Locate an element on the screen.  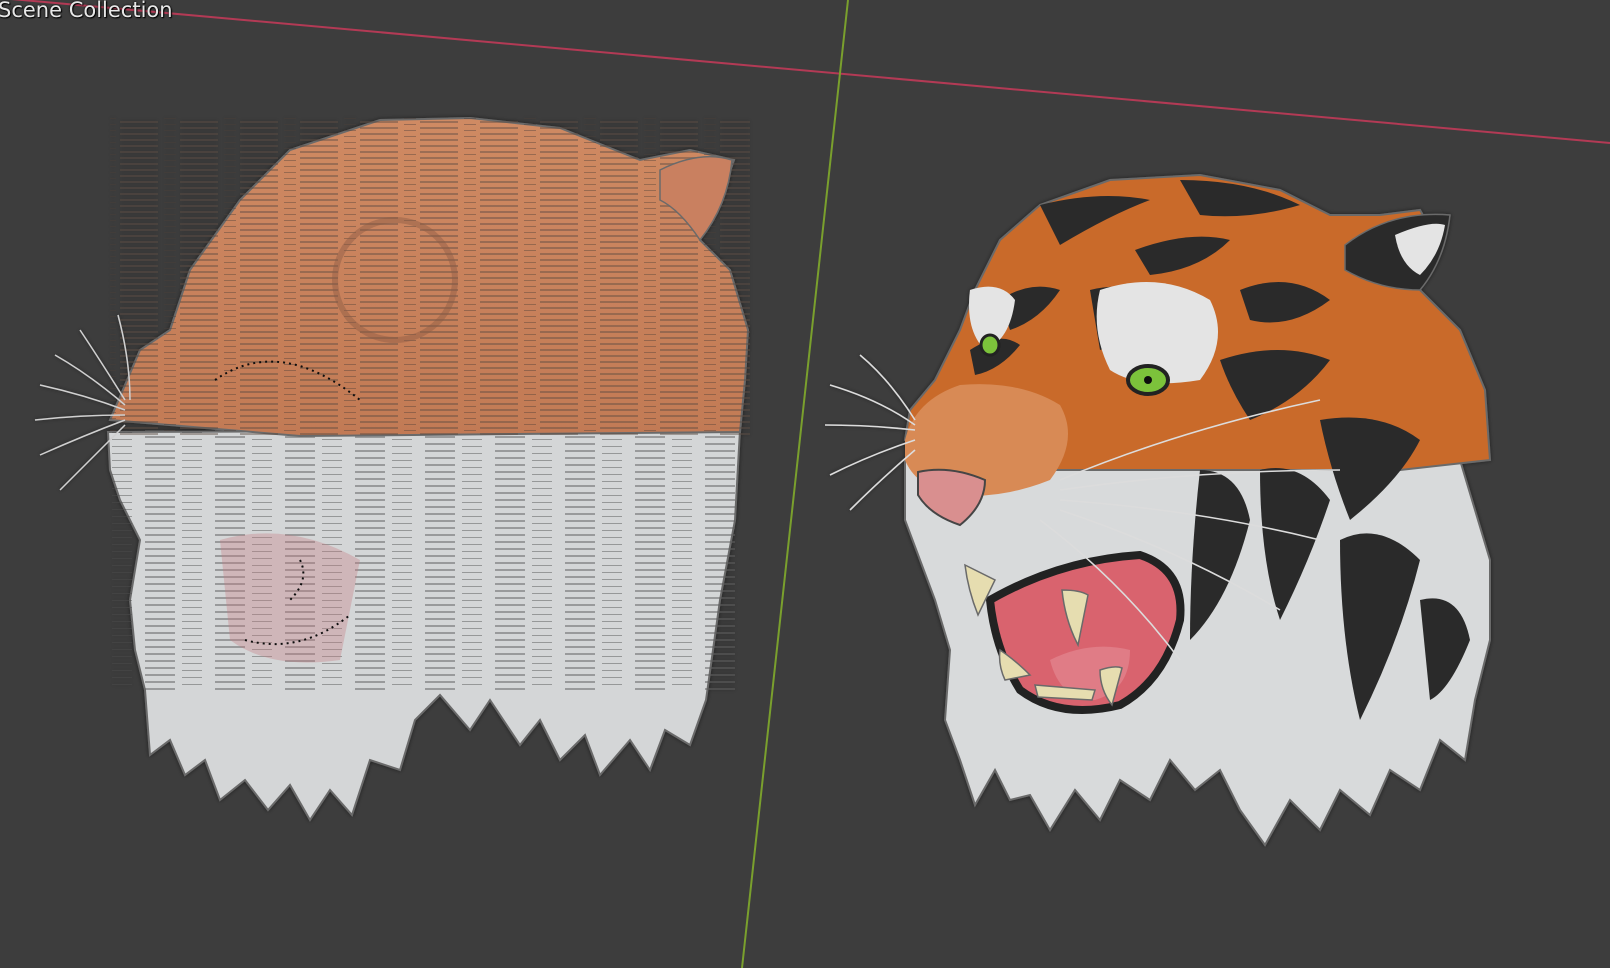
broken-orange-glitch is located at coordinates (430, 277).